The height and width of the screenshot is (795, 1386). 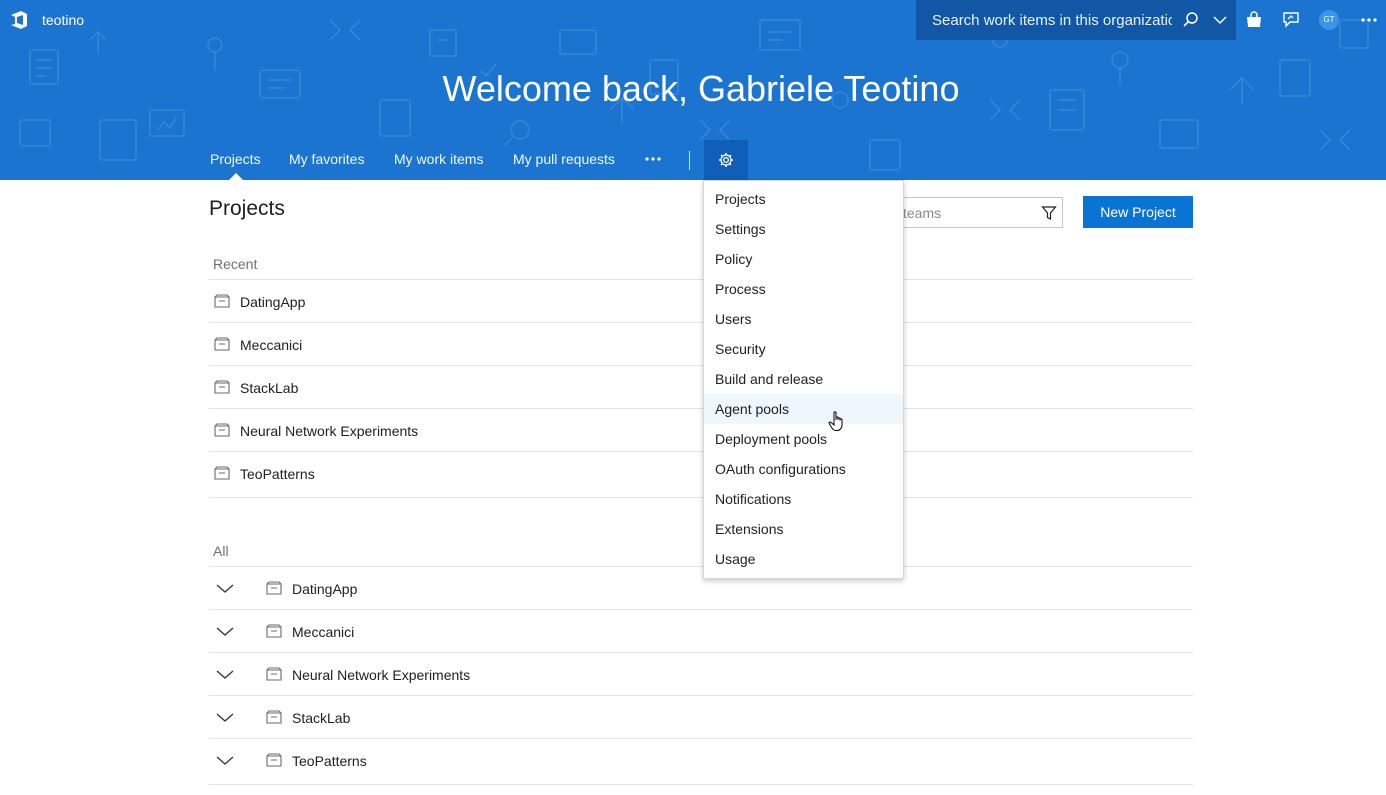 What do you see at coordinates (221, 551) in the screenshot?
I see `all-section-label: All` at bounding box center [221, 551].